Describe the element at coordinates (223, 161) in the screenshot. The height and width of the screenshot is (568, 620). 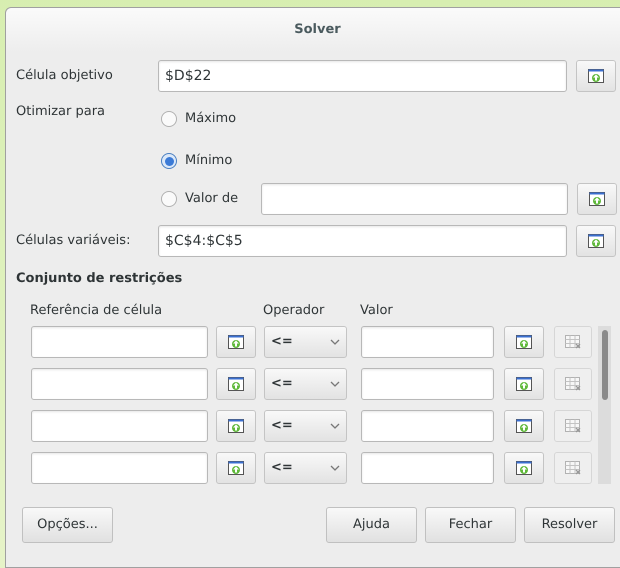
I see `radio-label: Mínimo` at that location.